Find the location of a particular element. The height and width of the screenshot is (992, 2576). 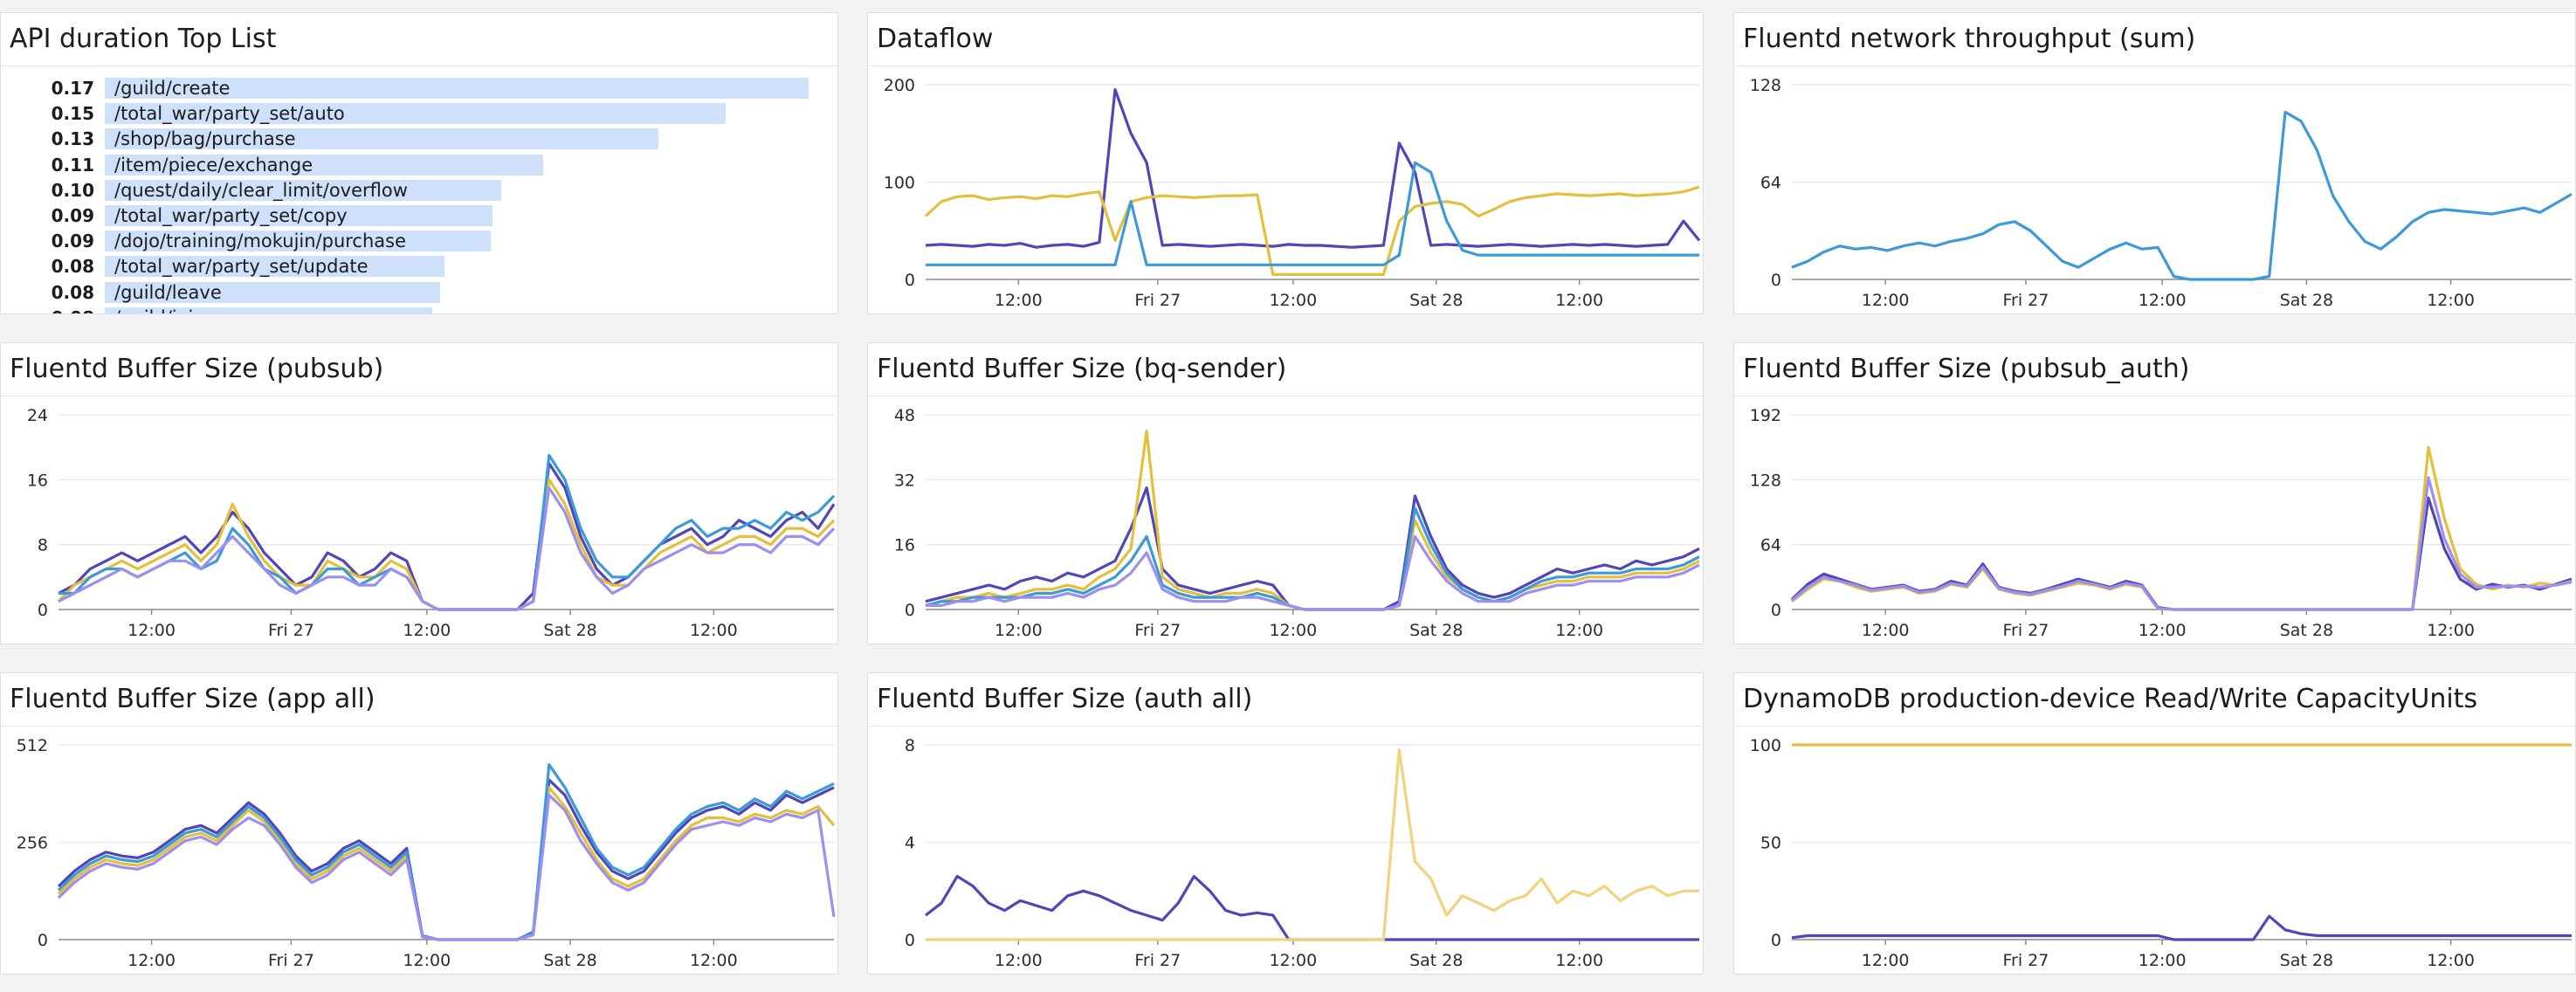

y-tick-label: 8 is located at coordinates (910, 745).